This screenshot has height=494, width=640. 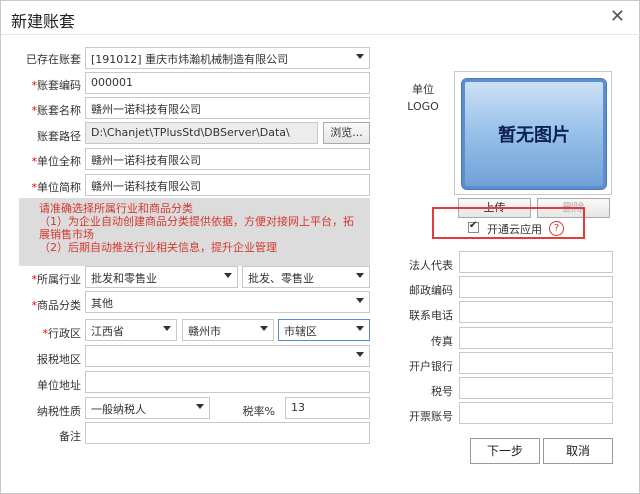 What do you see at coordinates (320, 34) in the screenshot?
I see `title-divider` at bounding box center [320, 34].